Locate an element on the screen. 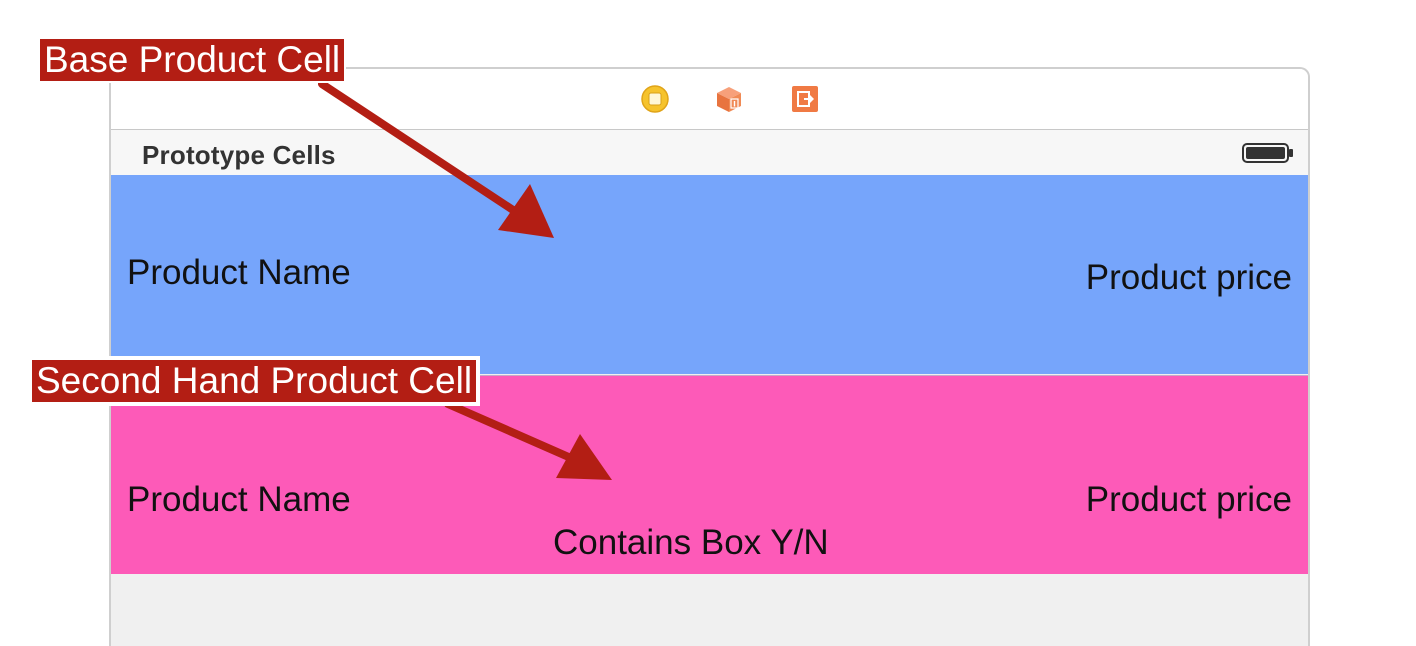  section-title: Prototype Cells is located at coordinates (239, 155).